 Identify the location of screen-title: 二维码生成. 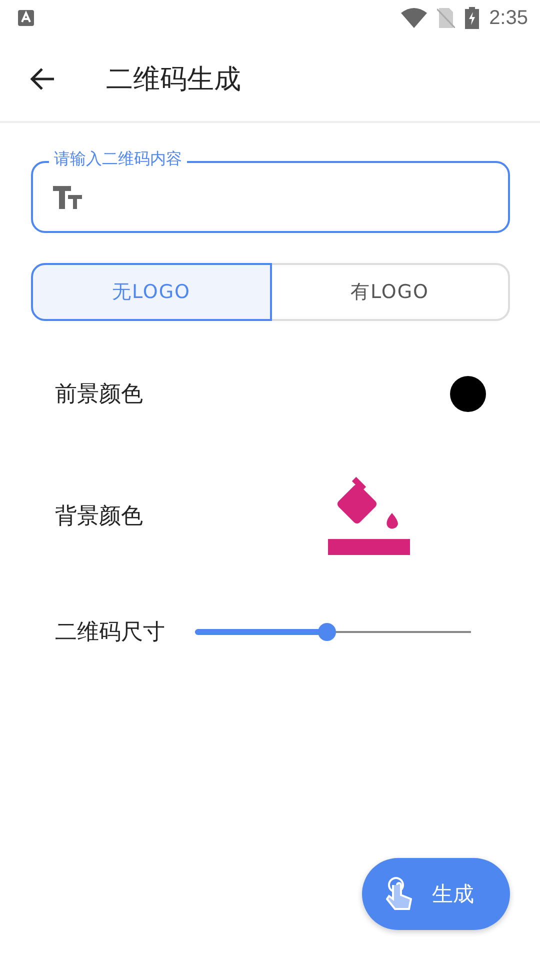
(173, 79).